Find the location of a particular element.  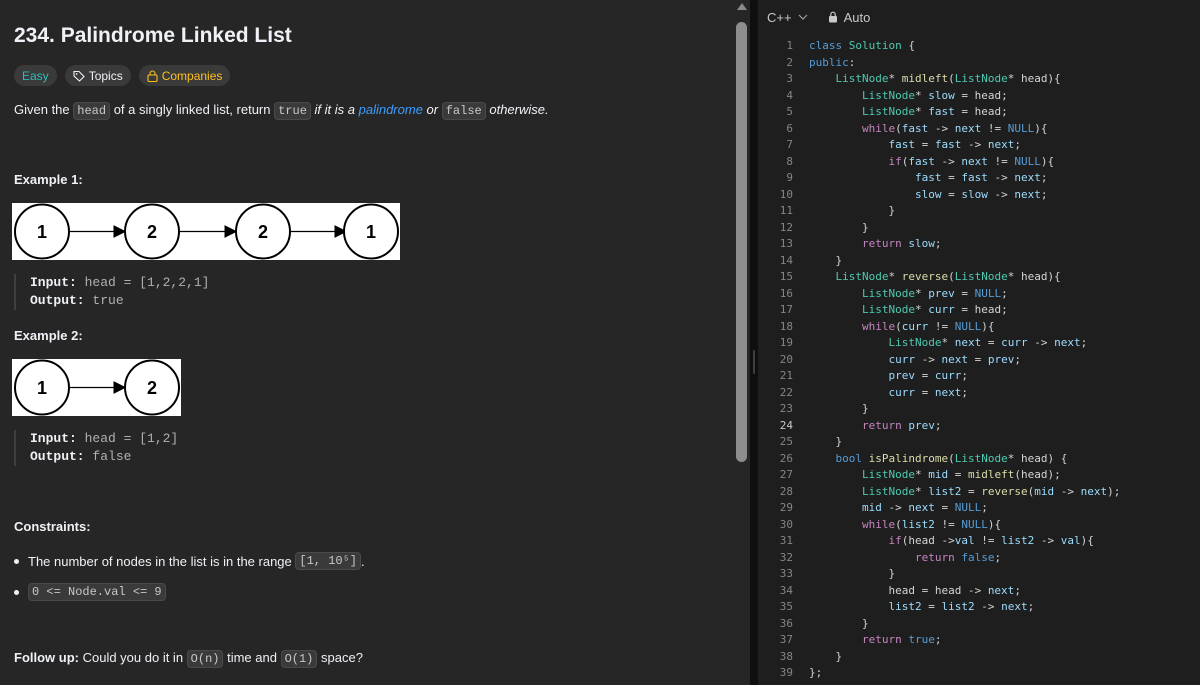

code-line: 12 } is located at coordinates (979, 228).